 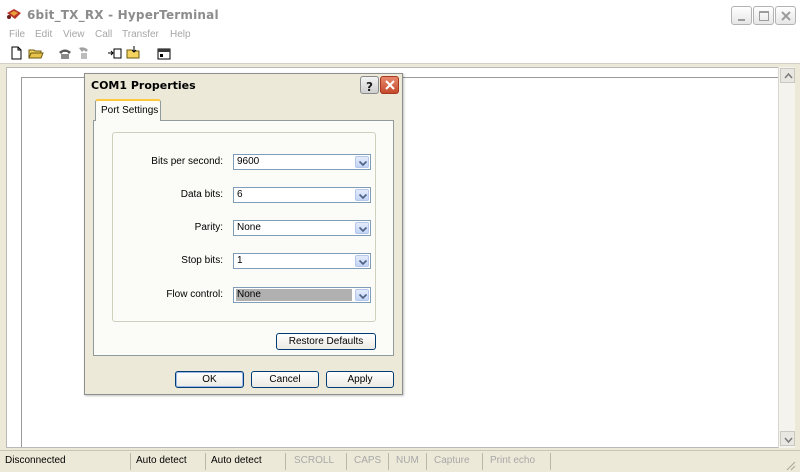 What do you see at coordinates (787, 75) in the screenshot?
I see `scroll-up-button` at bounding box center [787, 75].